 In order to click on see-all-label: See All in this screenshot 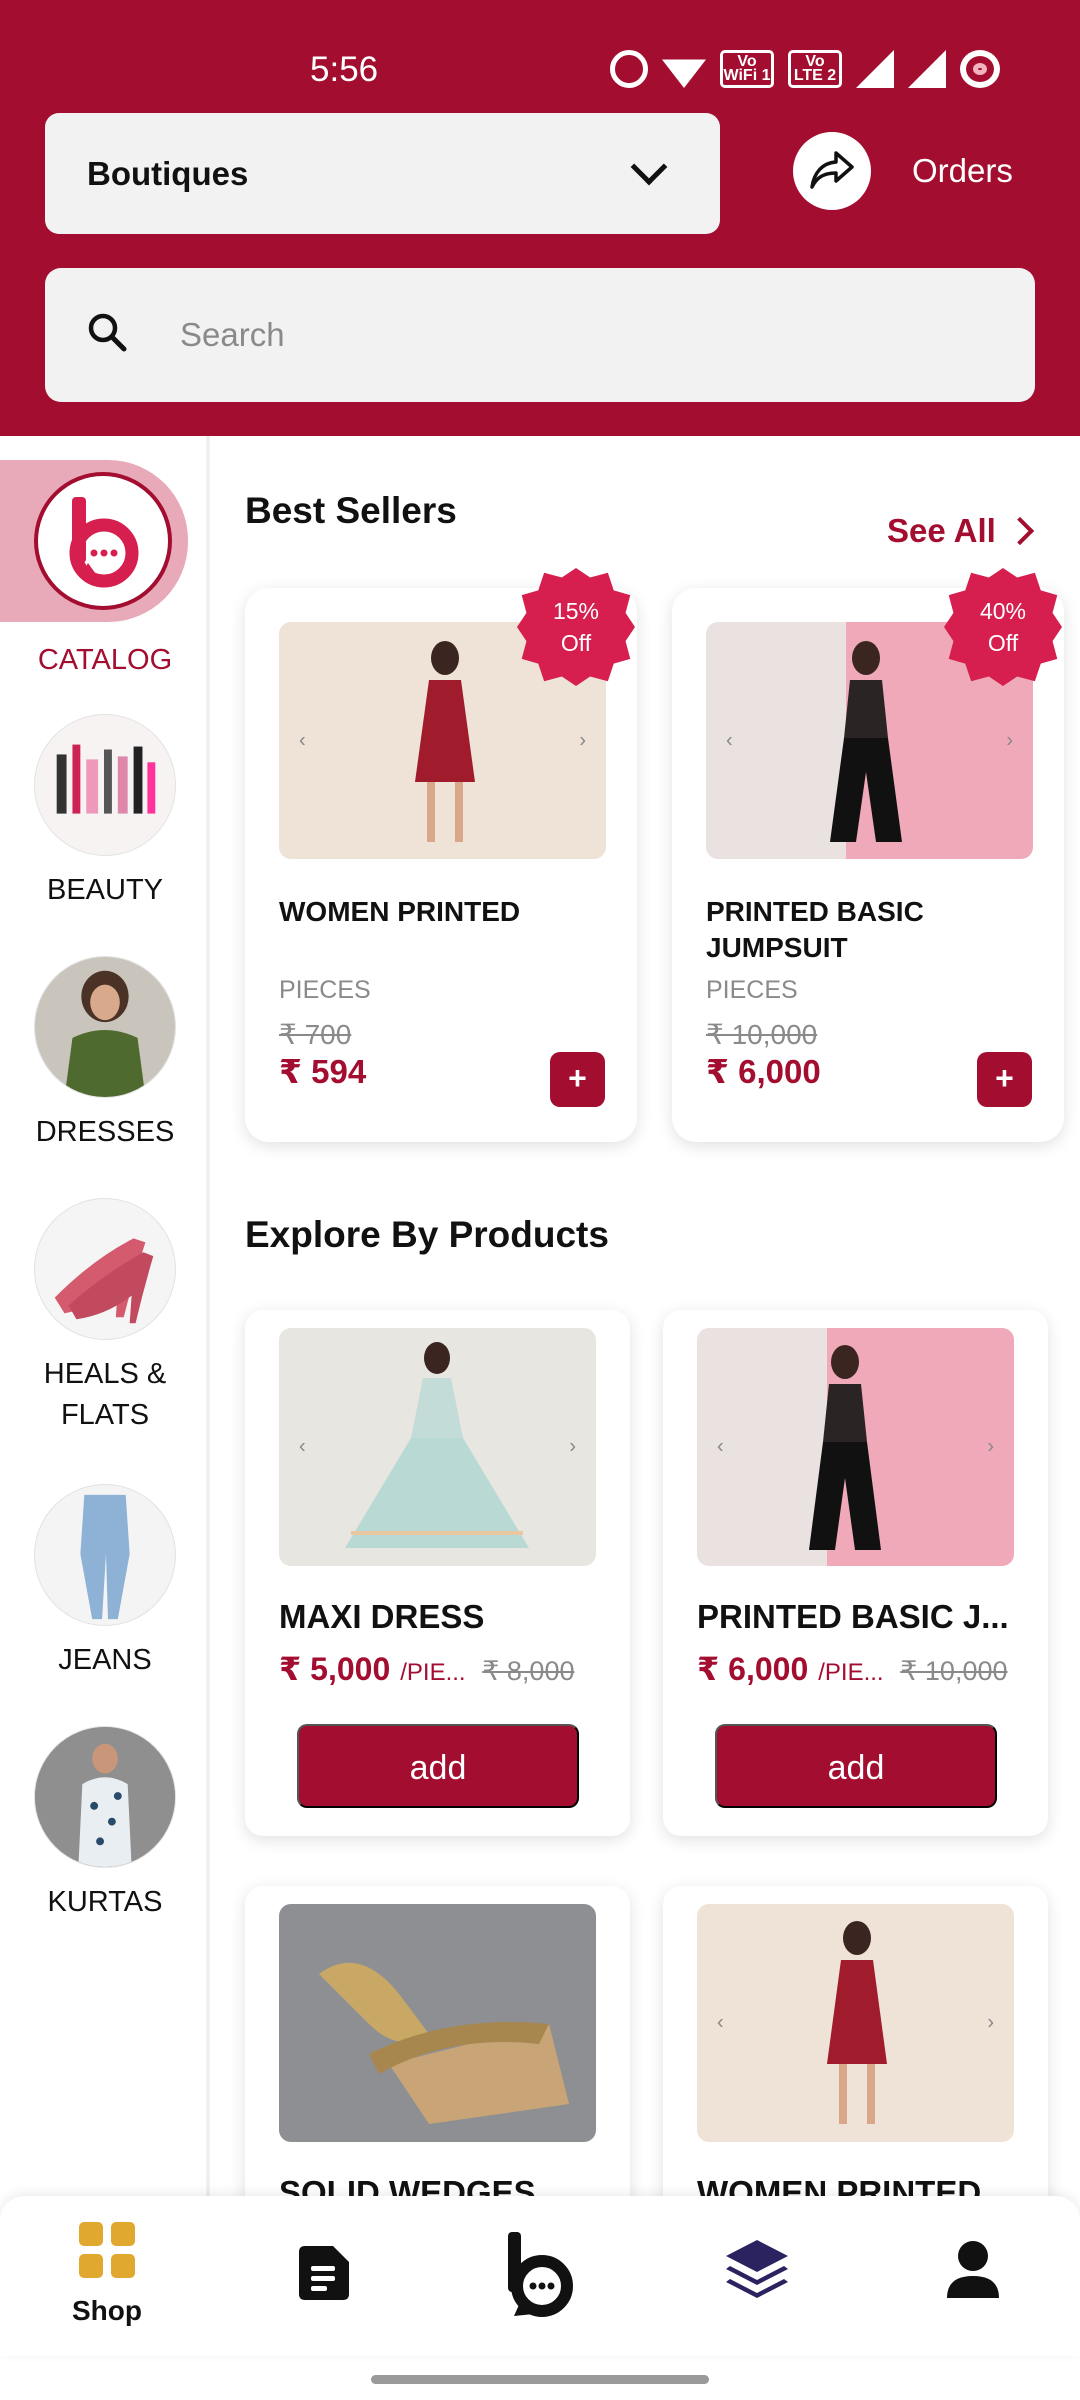, I will do `click(941, 530)`.